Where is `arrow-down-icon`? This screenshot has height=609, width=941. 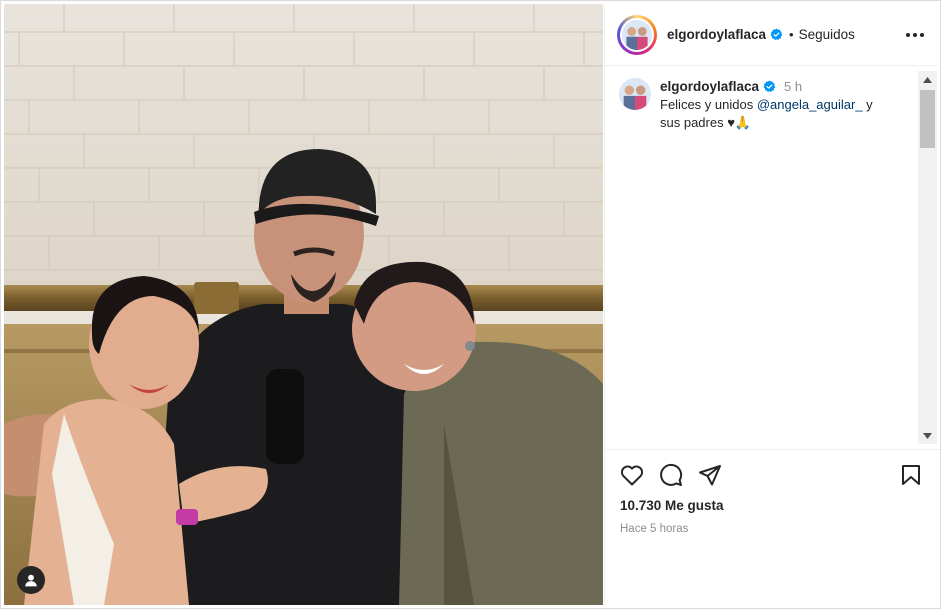 arrow-down-icon is located at coordinates (927, 435).